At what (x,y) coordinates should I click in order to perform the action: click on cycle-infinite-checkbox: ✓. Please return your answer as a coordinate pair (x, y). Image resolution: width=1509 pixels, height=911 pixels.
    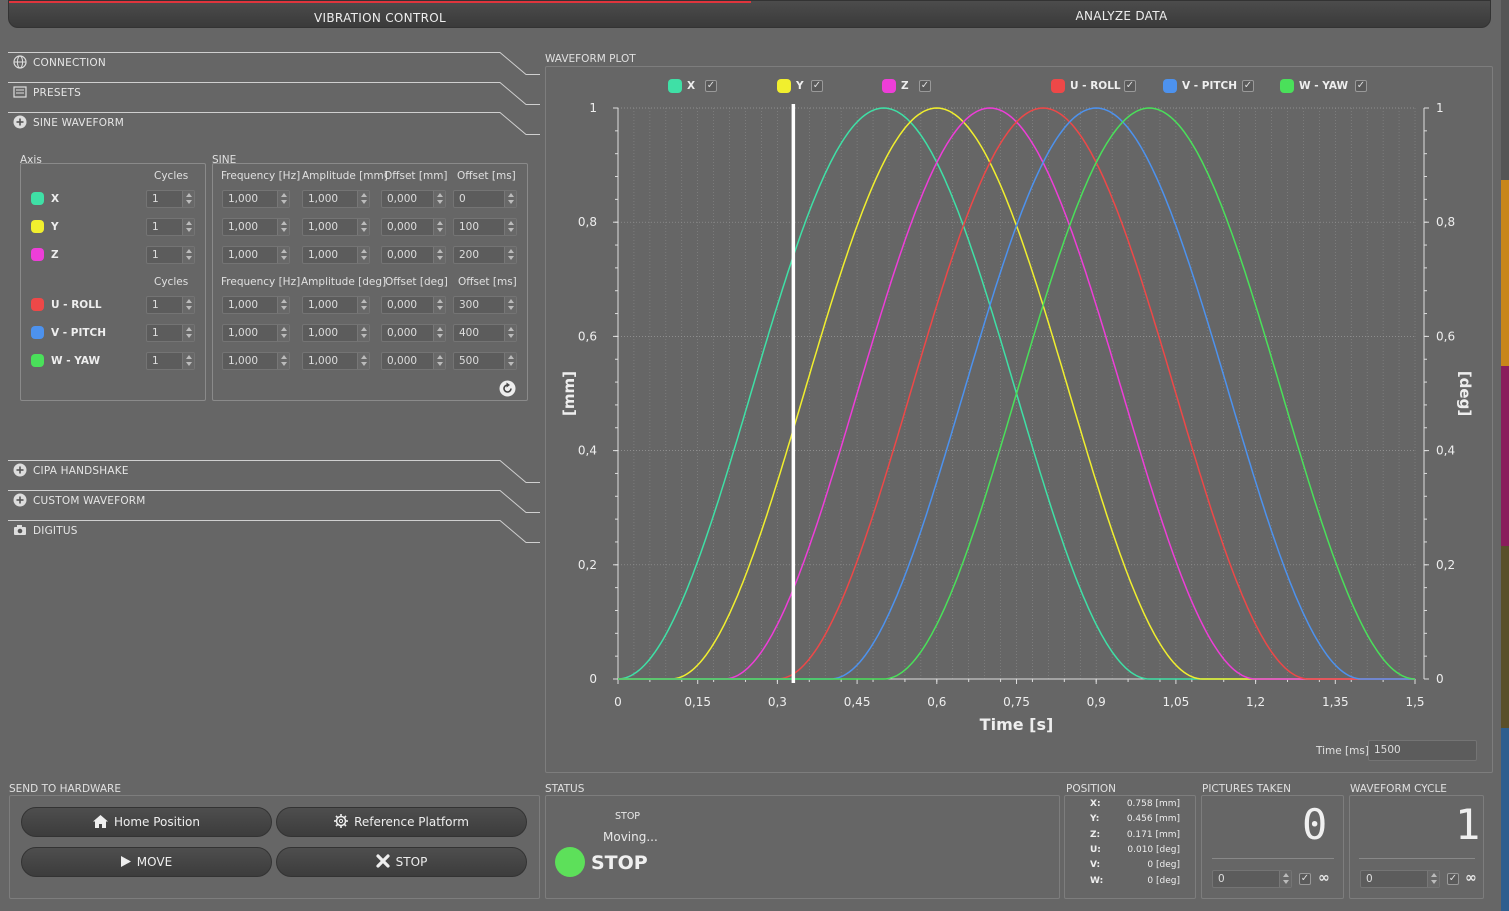
    Looking at the image, I should click on (1453, 879).